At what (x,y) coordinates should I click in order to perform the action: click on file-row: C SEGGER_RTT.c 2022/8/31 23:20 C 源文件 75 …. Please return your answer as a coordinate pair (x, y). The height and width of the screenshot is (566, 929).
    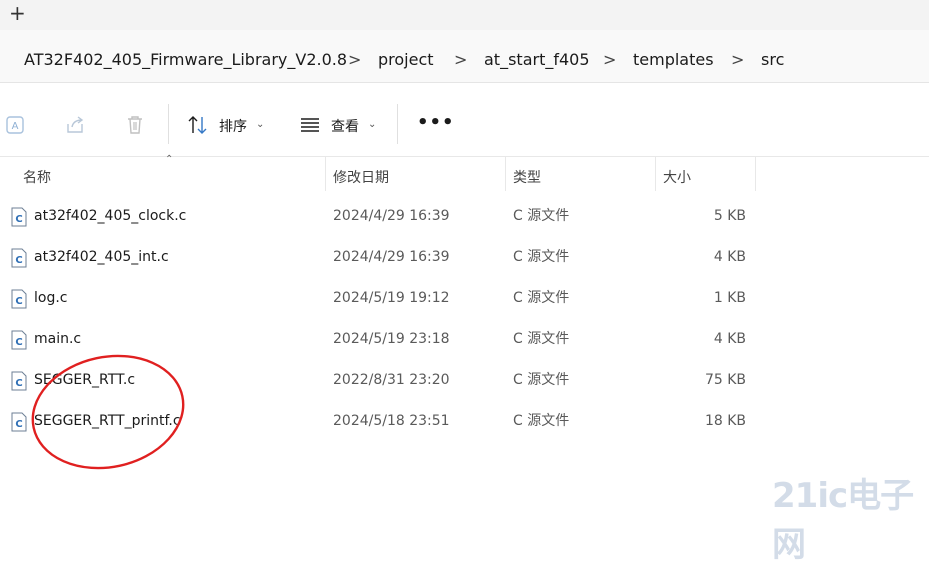
    Looking at the image, I should click on (380, 380).